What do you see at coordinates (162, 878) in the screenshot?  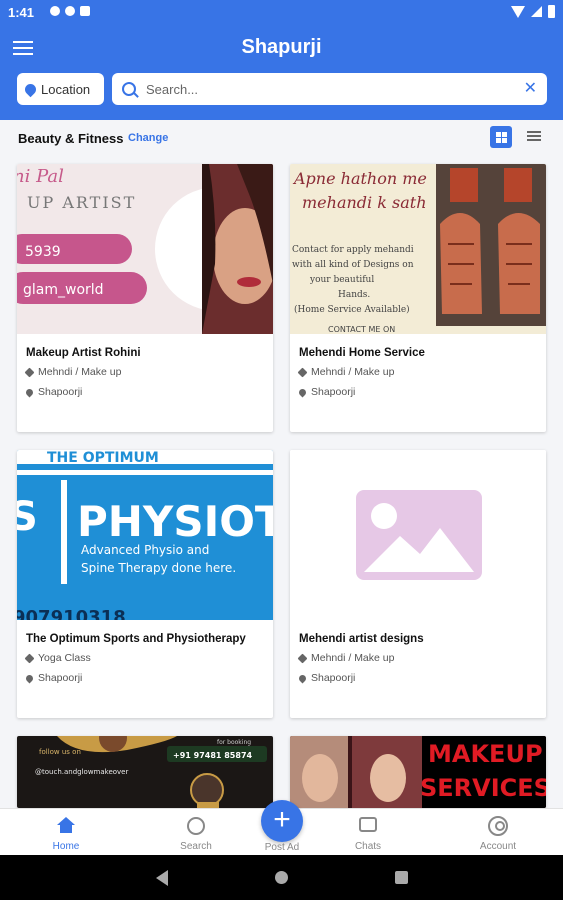 I see `back-icon` at bounding box center [162, 878].